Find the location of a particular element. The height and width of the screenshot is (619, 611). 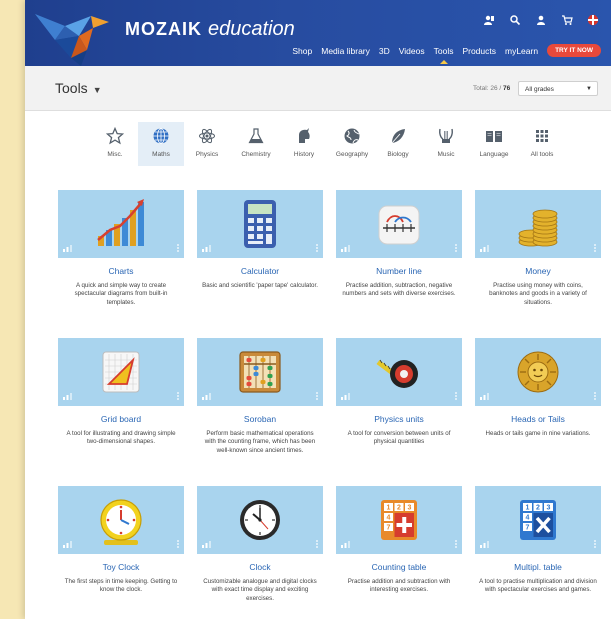

tool-title: Number line is located at coordinates (399, 271).